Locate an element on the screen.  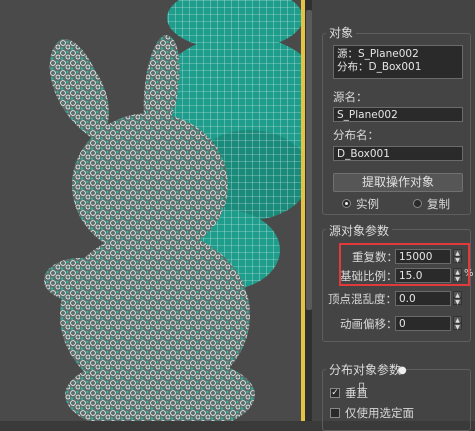
source-name-label: 源名： is located at coordinates (350, 97).